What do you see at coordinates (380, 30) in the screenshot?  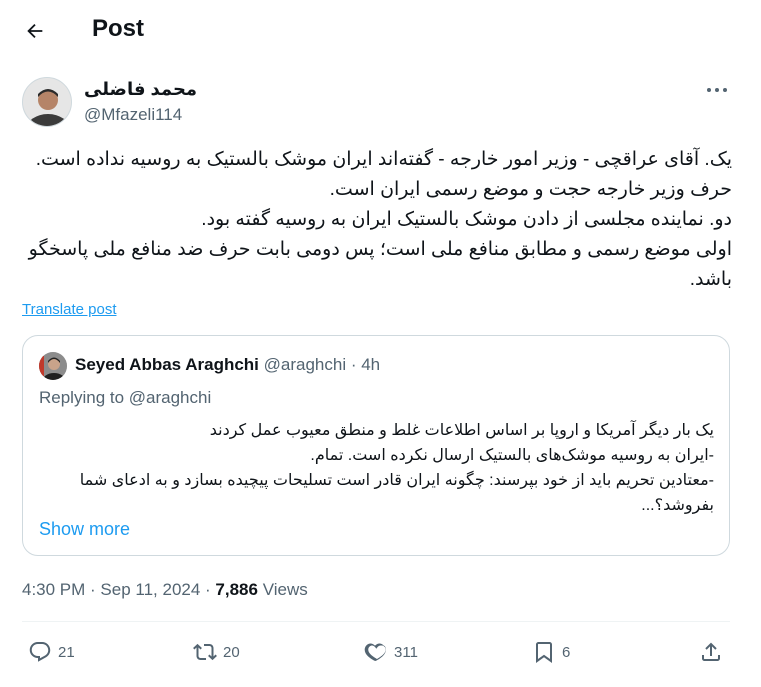 I see `top-bar: Post` at bounding box center [380, 30].